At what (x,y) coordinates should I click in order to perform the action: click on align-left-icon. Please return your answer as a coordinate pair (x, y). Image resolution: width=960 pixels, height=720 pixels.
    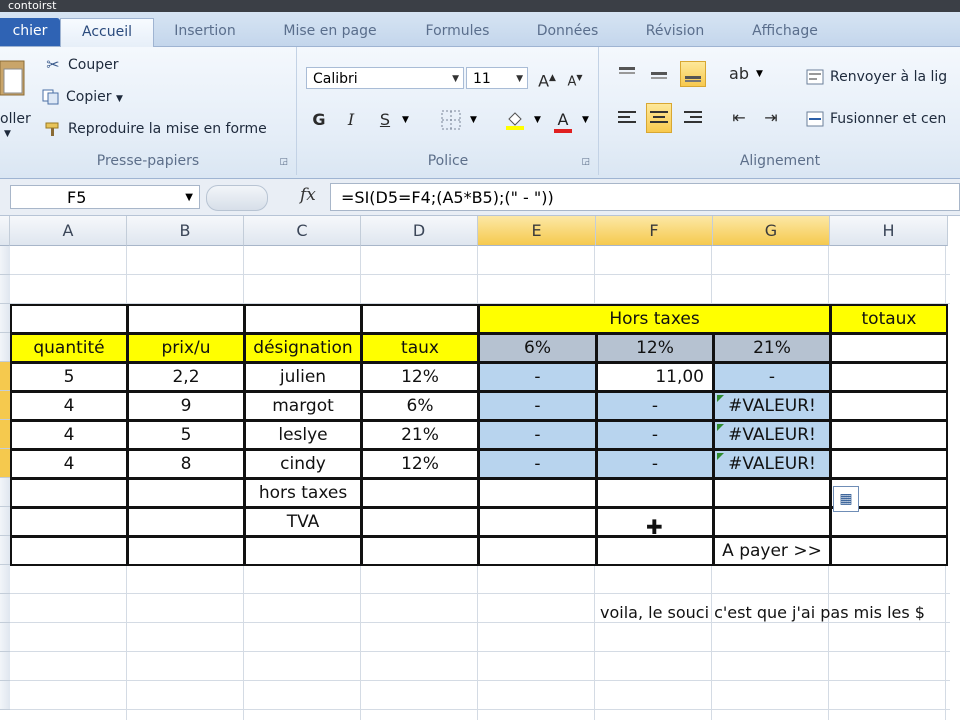
    Looking at the image, I should click on (627, 118).